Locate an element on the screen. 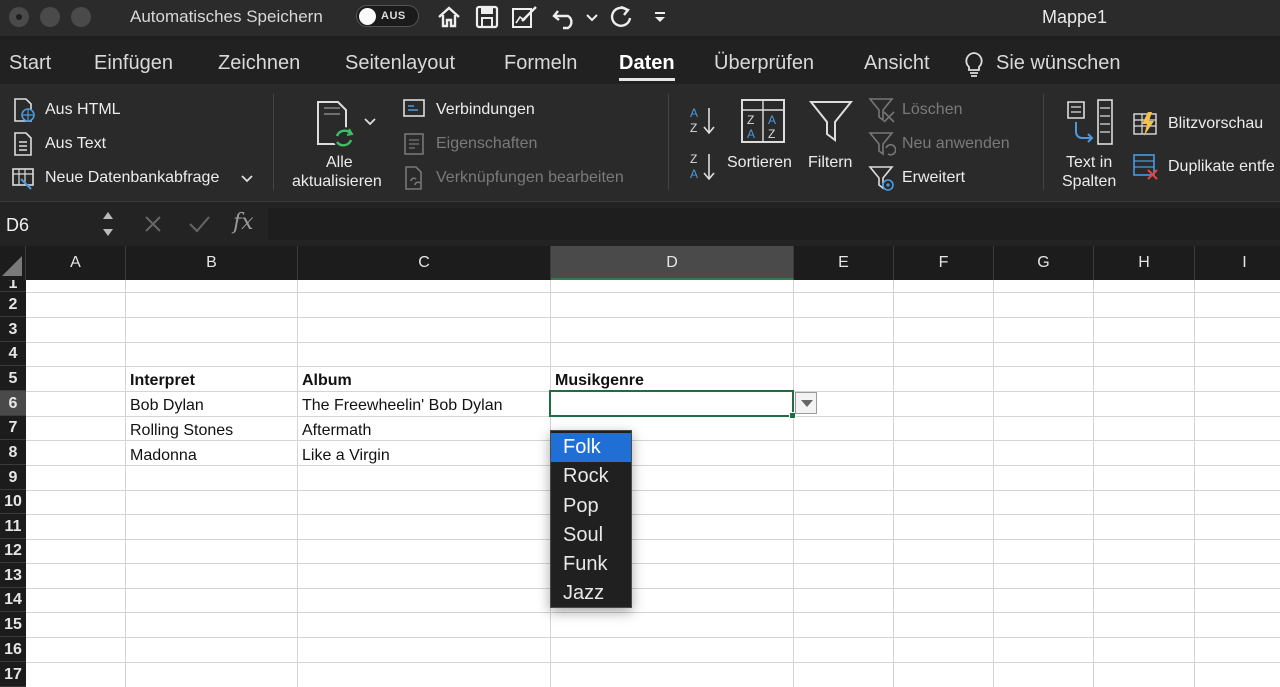 This screenshot has height=687, width=1280. validation-dropdown-list: Folk Rock Pop Soul Funk Jazz is located at coordinates (591, 519).